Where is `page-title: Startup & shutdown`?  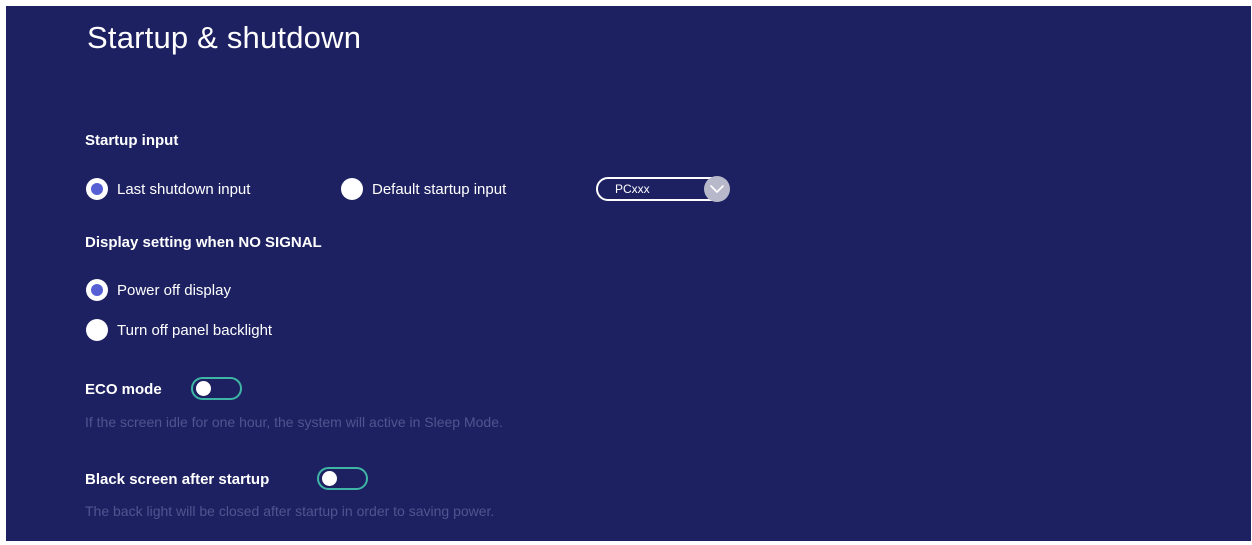
page-title: Startup & shutdown is located at coordinates (224, 37).